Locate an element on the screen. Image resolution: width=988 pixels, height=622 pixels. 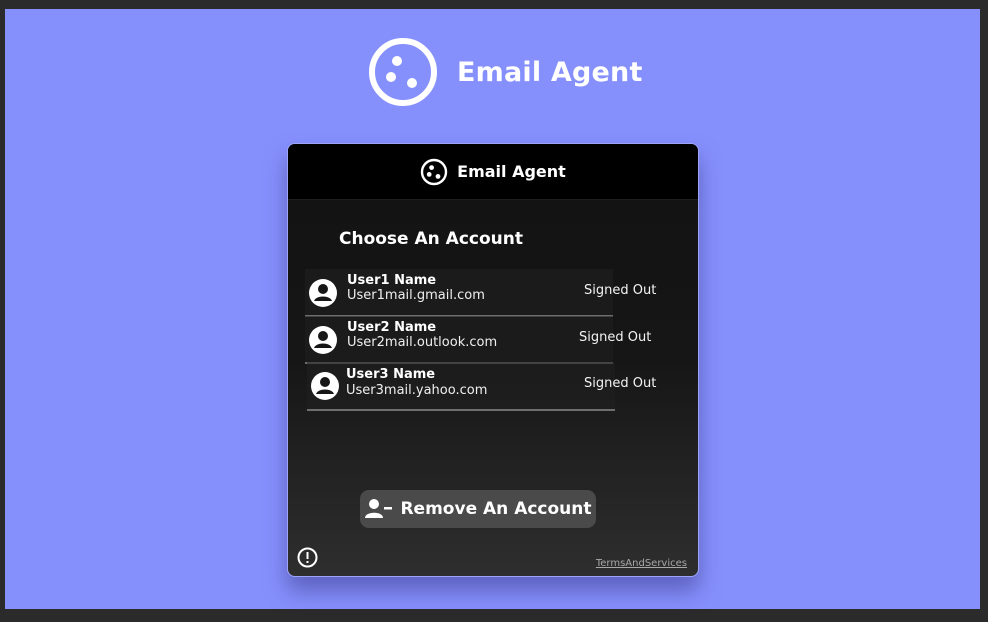
terms-and-services-link: TermsAndServices is located at coordinates (641, 563).